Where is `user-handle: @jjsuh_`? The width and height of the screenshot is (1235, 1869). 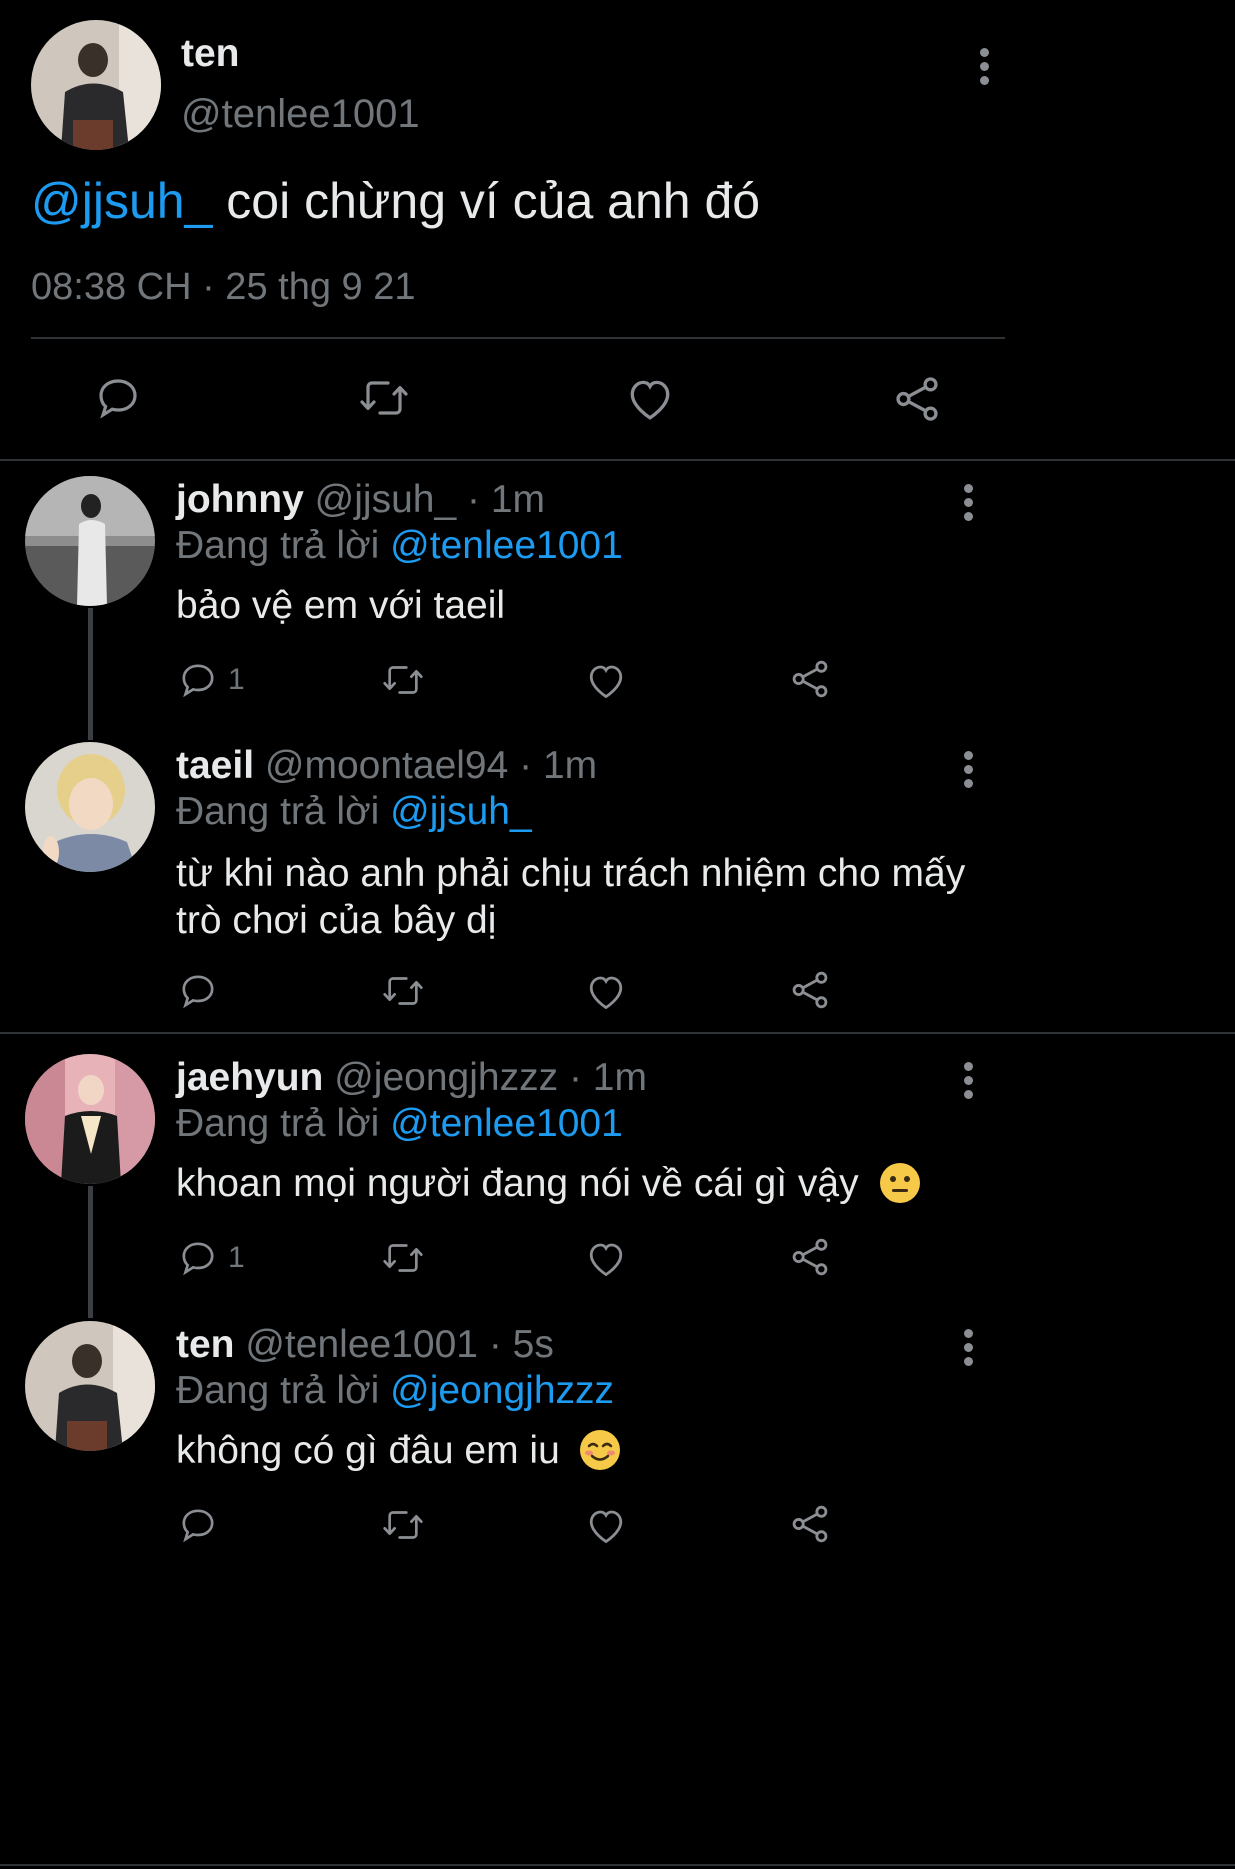
user-handle: @jjsuh_ is located at coordinates (386, 499).